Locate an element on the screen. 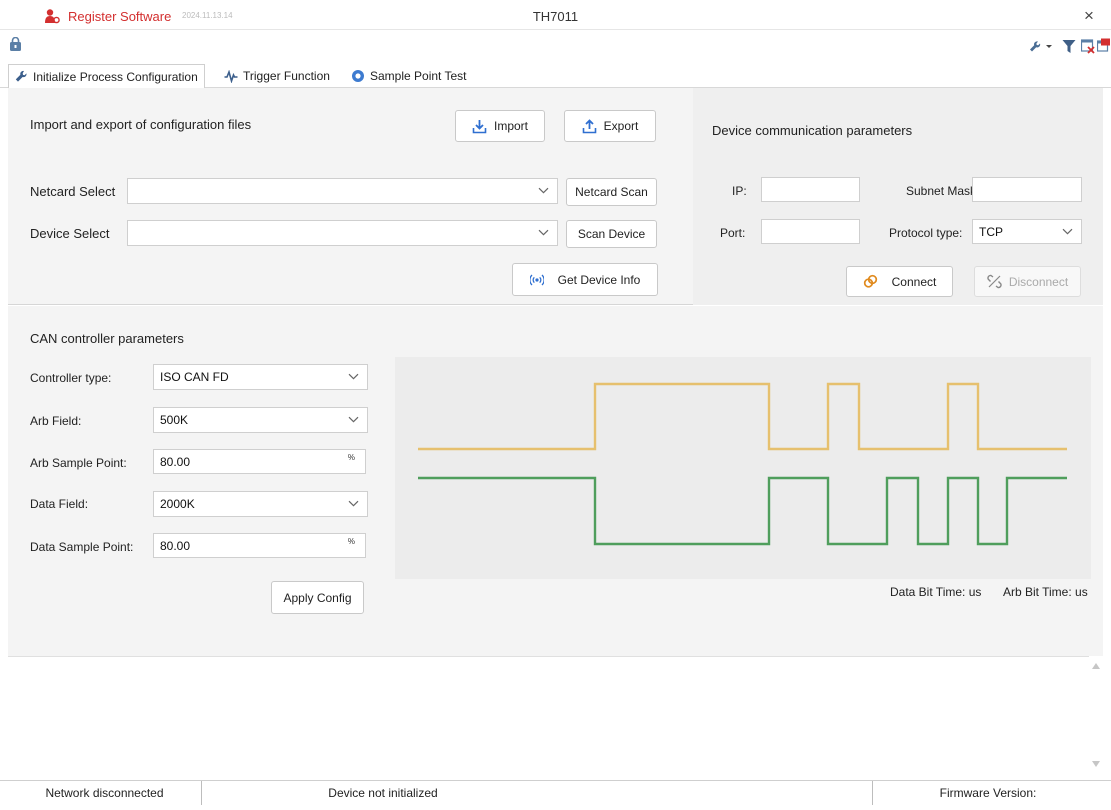  data-field-label: Data Field: is located at coordinates (59, 504).